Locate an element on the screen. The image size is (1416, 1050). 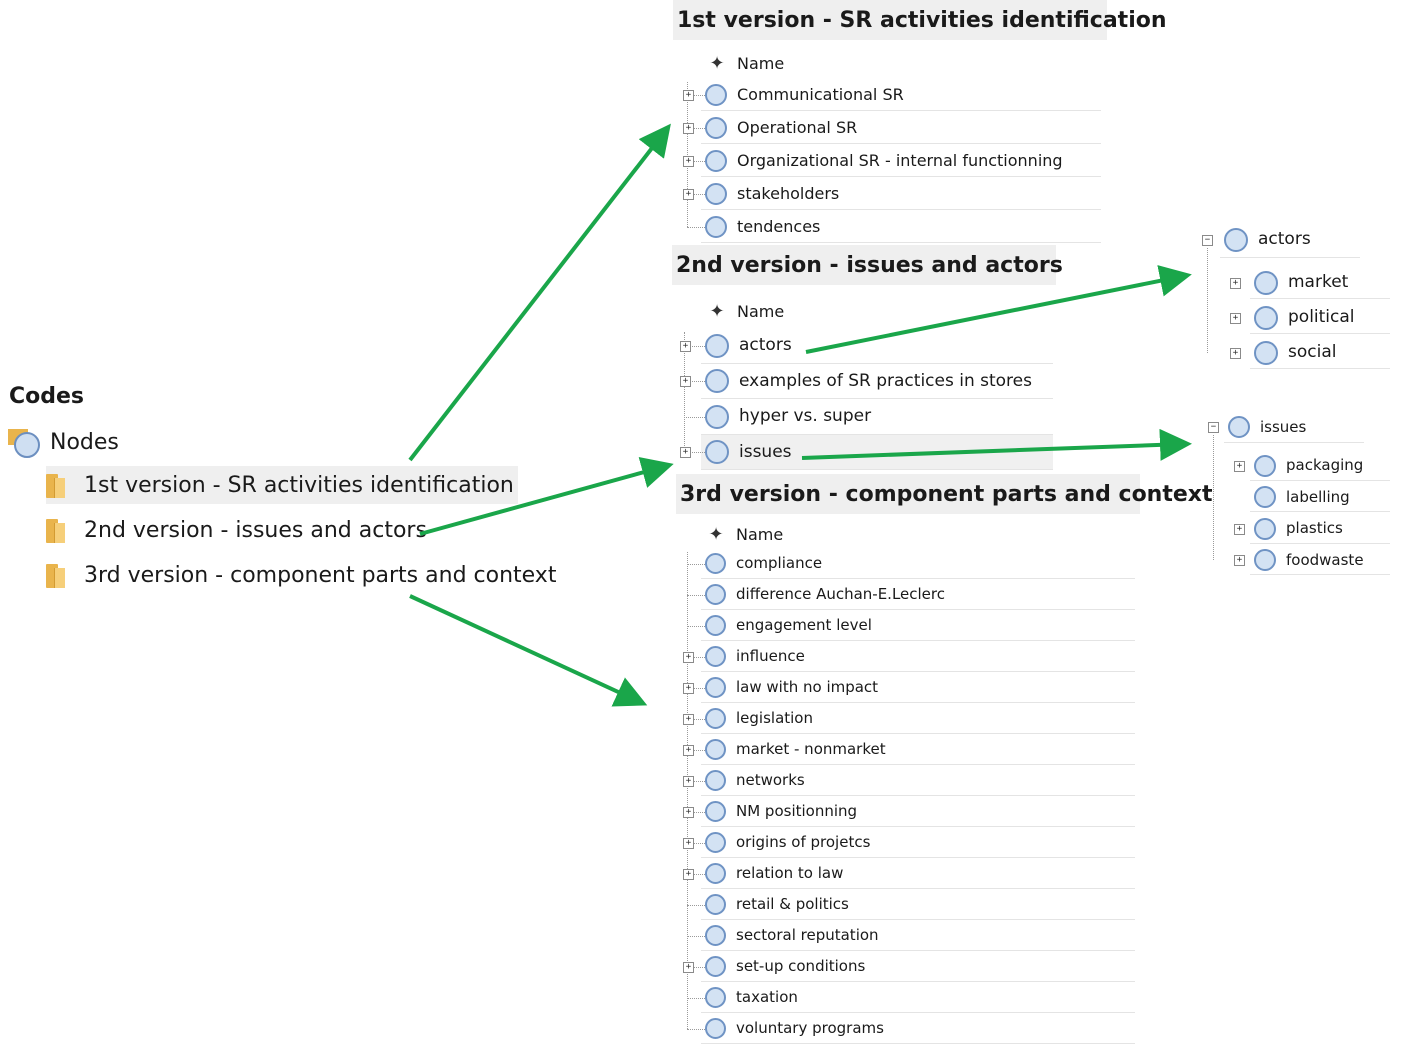
arrow-3rd-version is located at coordinates (528, 650).